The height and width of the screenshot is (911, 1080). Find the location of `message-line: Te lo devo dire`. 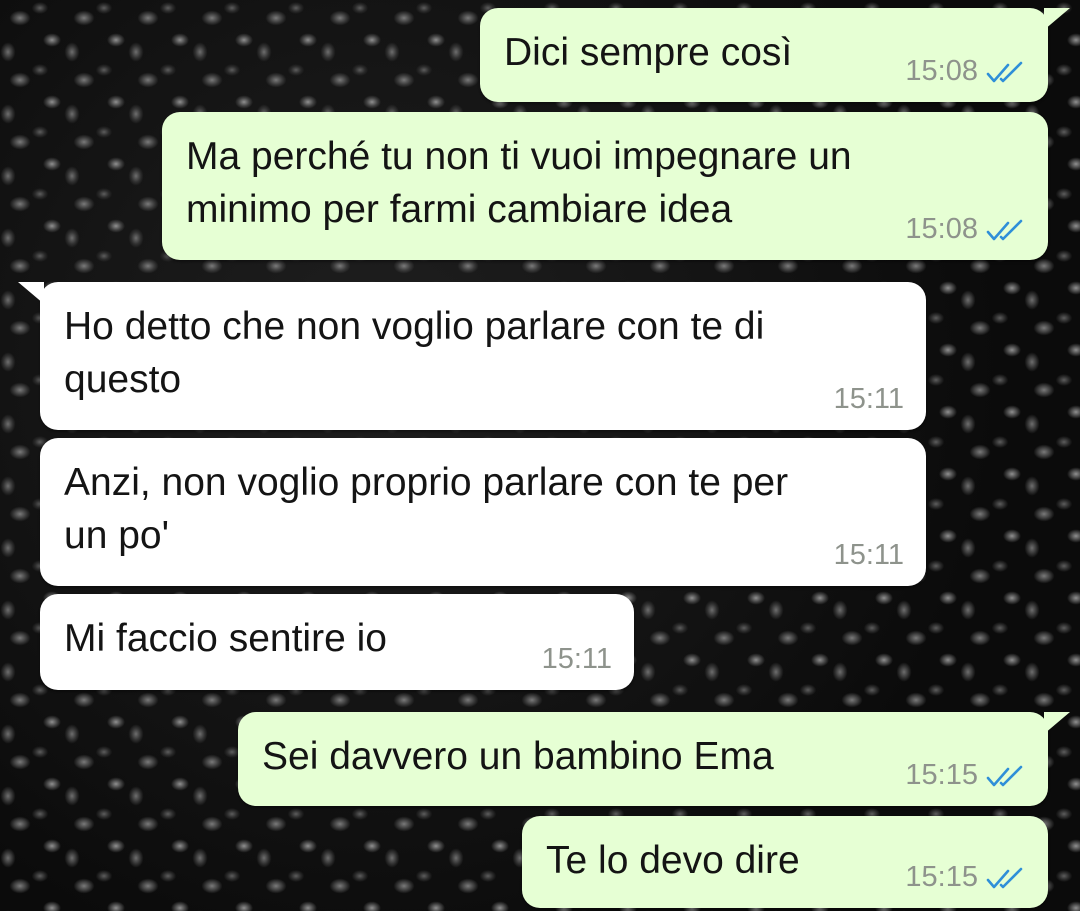

message-line: Te lo devo dire is located at coordinates (673, 860).